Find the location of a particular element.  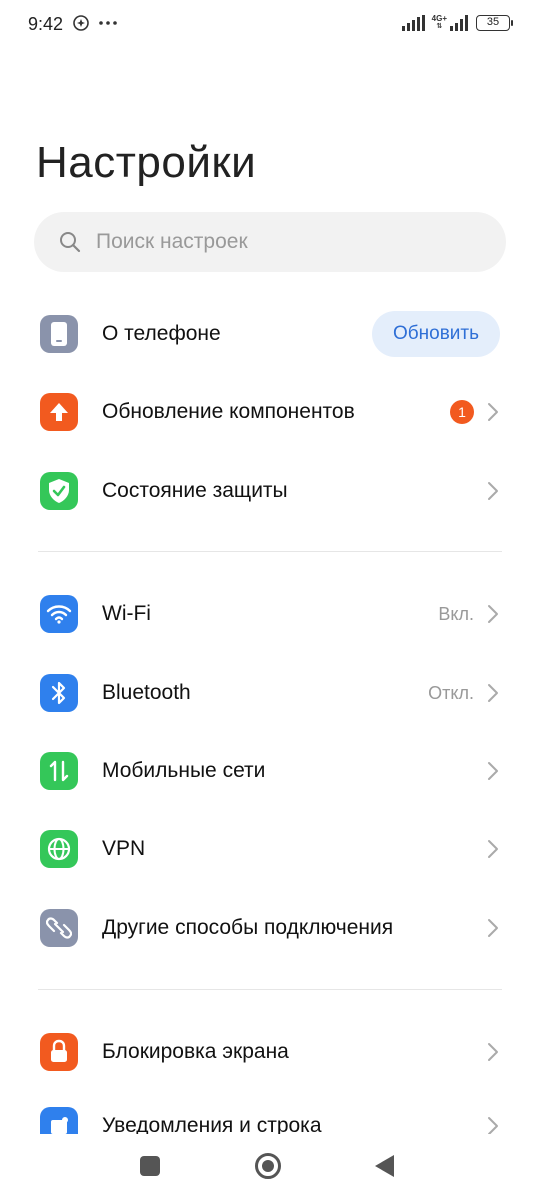

settings-item-label: Блокировка экрана is located at coordinates (195, 1051).